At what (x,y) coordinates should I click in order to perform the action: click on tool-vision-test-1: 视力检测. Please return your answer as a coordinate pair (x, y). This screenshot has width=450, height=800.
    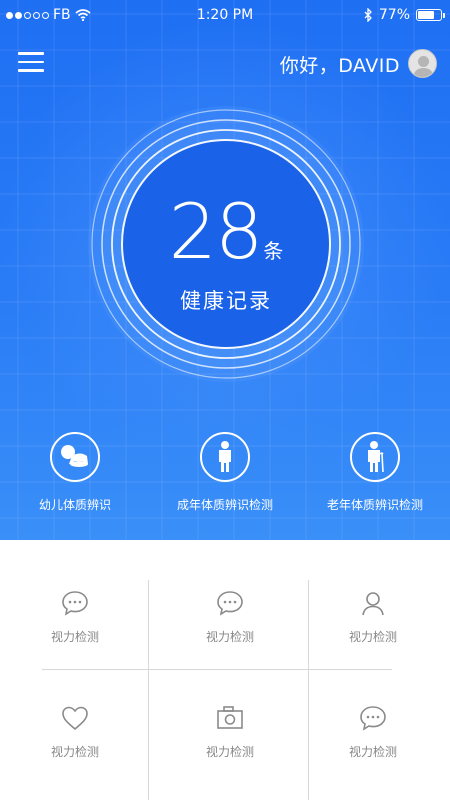
    Looking at the image, I should click on (75, 643).